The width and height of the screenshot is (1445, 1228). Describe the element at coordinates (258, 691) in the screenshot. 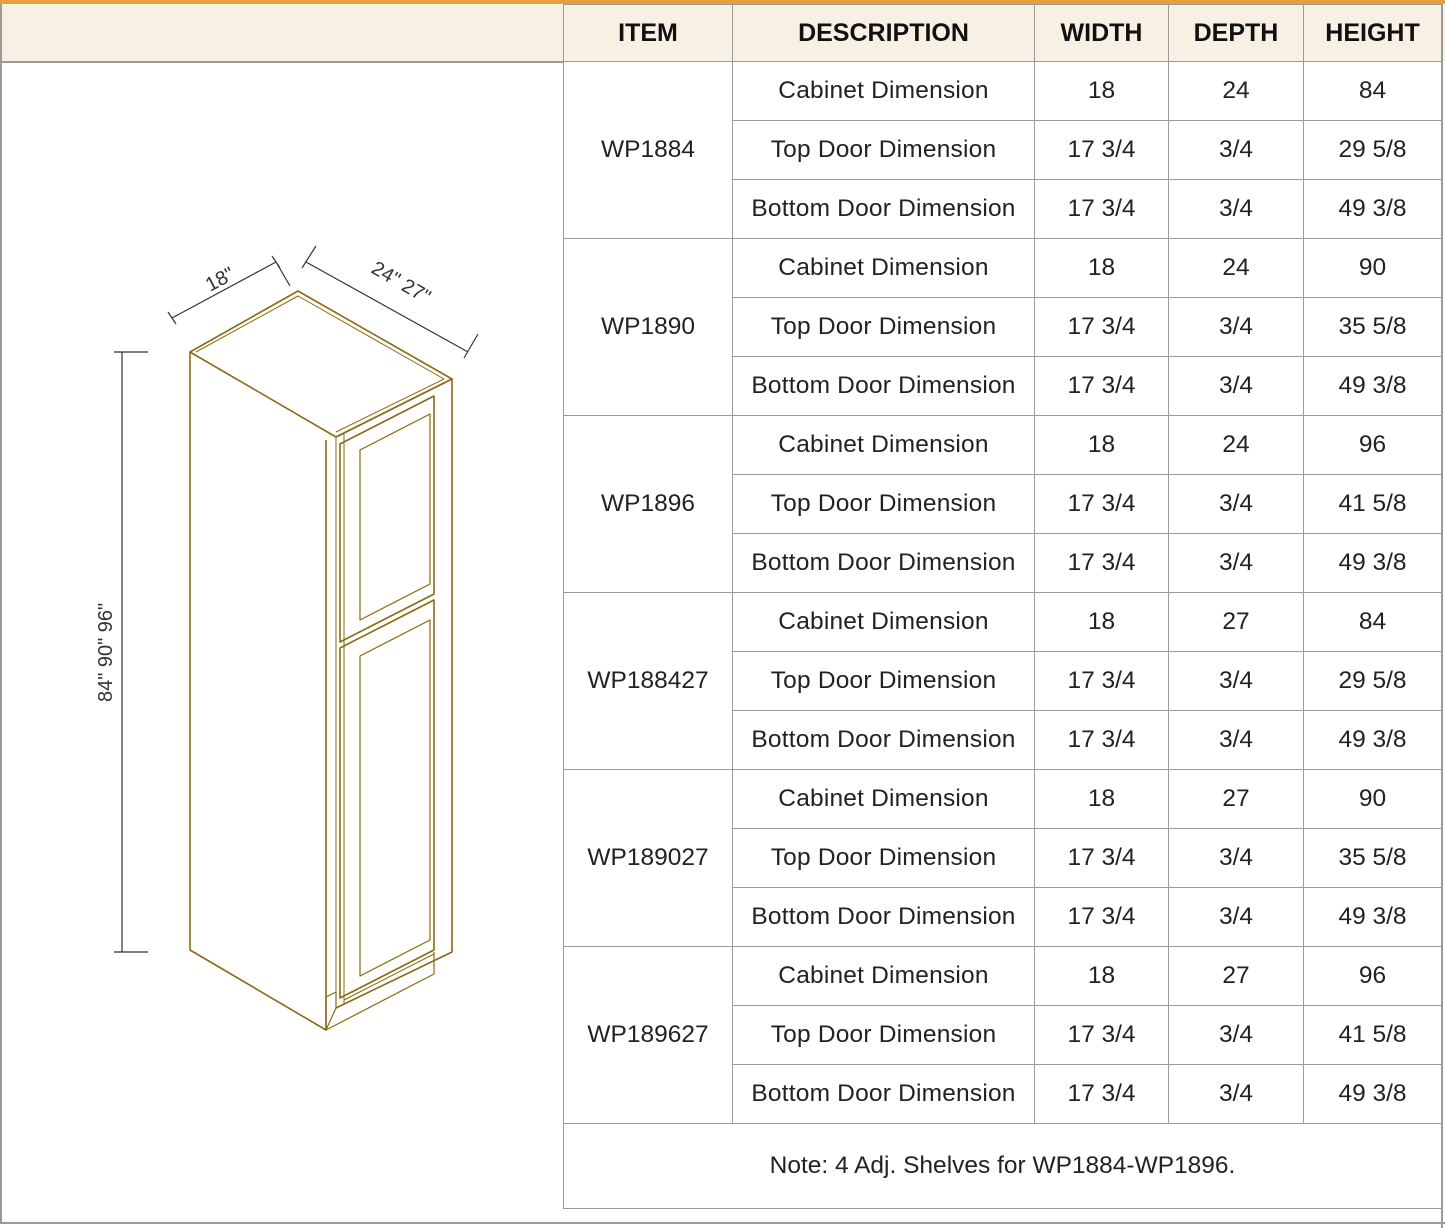

I see `cabinet-side-face` at that location.